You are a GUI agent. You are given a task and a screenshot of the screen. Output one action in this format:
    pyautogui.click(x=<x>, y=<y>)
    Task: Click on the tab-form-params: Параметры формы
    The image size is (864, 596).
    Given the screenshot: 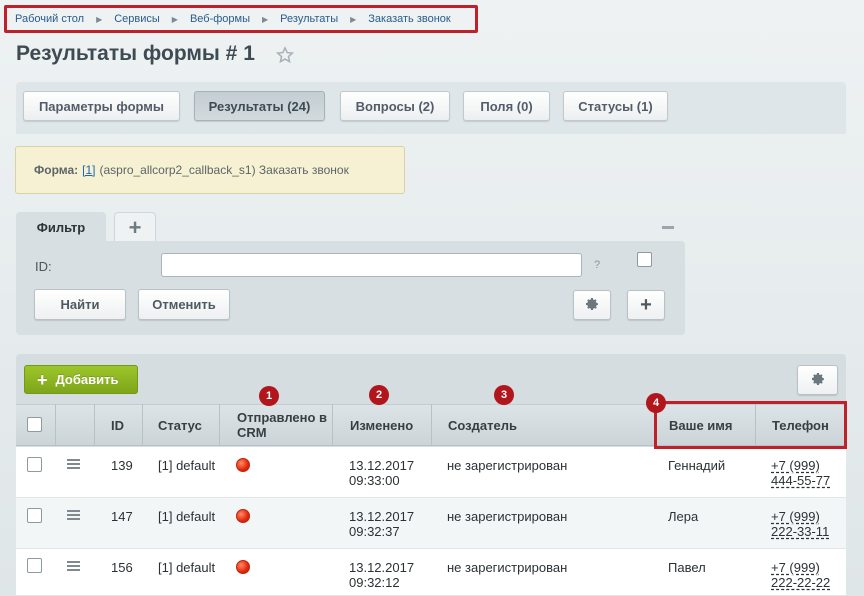 What is the action you would take?
    pyautogui.click(x=101, y=106)
    